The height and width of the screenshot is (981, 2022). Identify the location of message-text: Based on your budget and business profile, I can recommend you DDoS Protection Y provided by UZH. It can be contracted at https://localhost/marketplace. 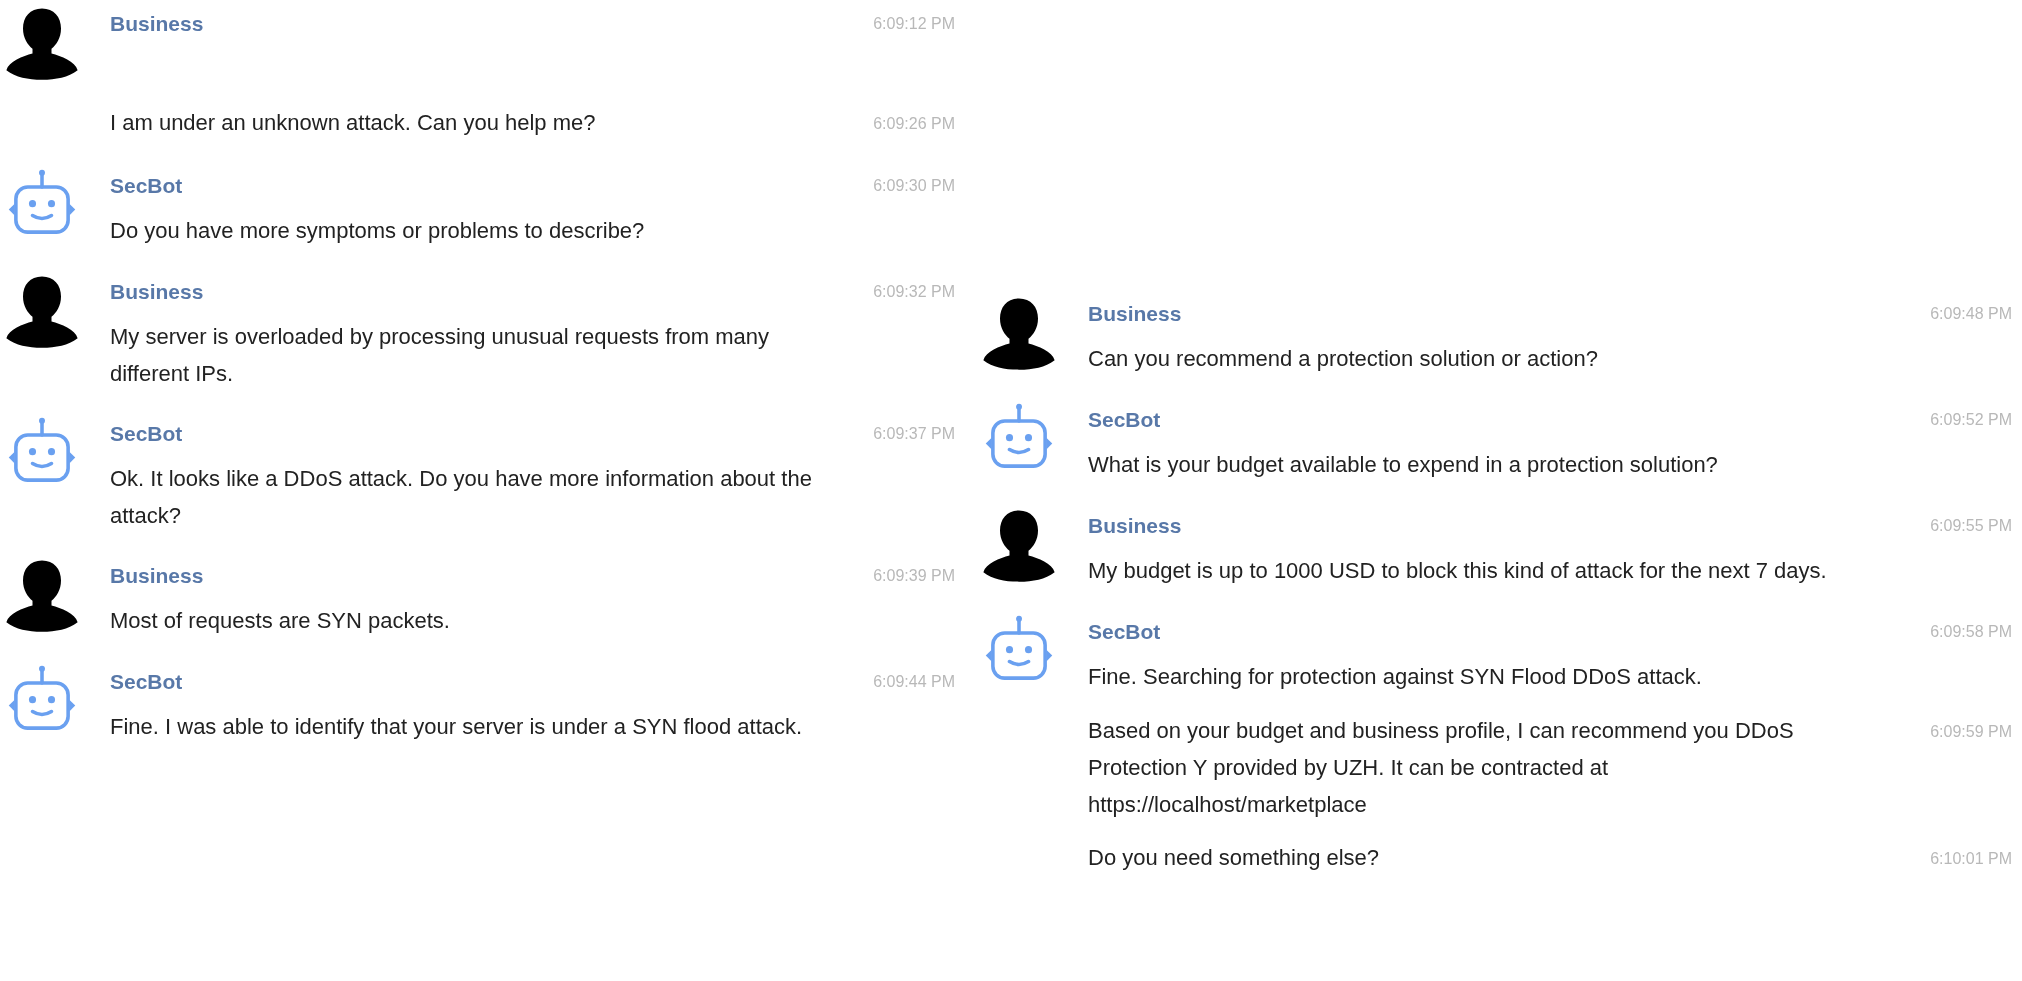
(1441, 768).